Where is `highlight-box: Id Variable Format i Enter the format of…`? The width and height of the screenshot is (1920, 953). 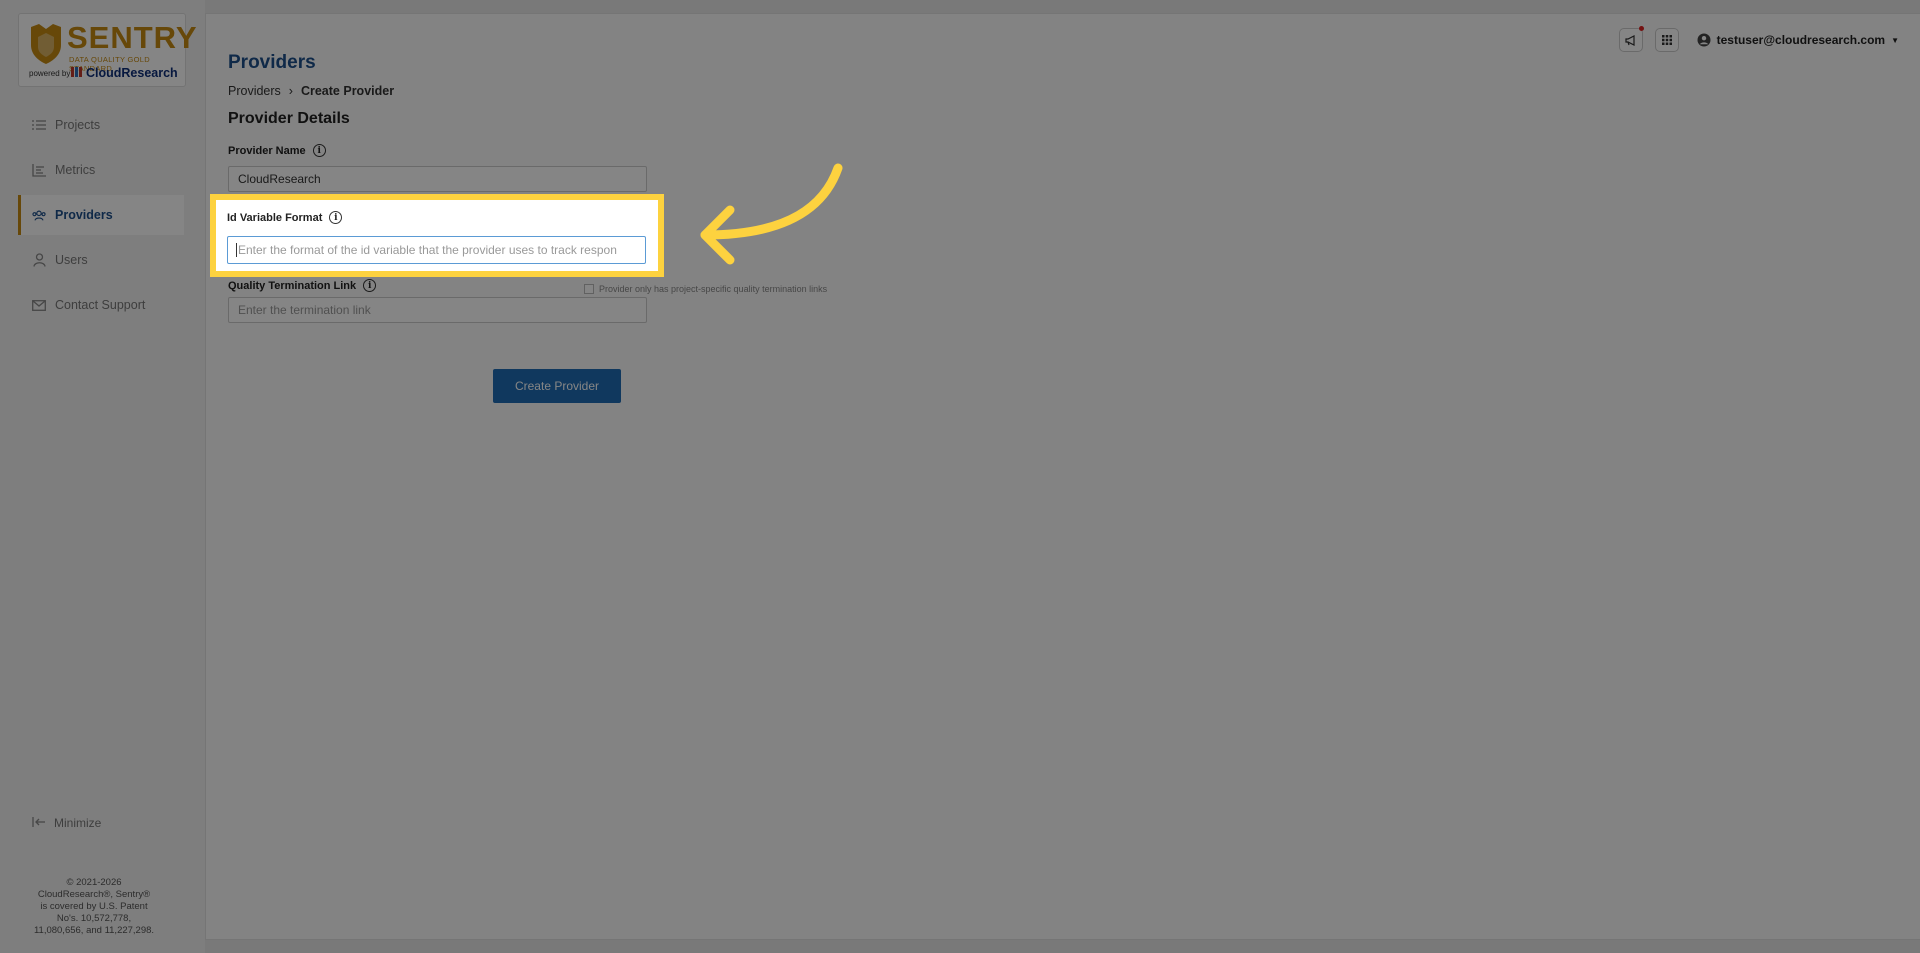
highlight-box: Id Variable Format i Enter the format of… is located at coordinates (437, 235).